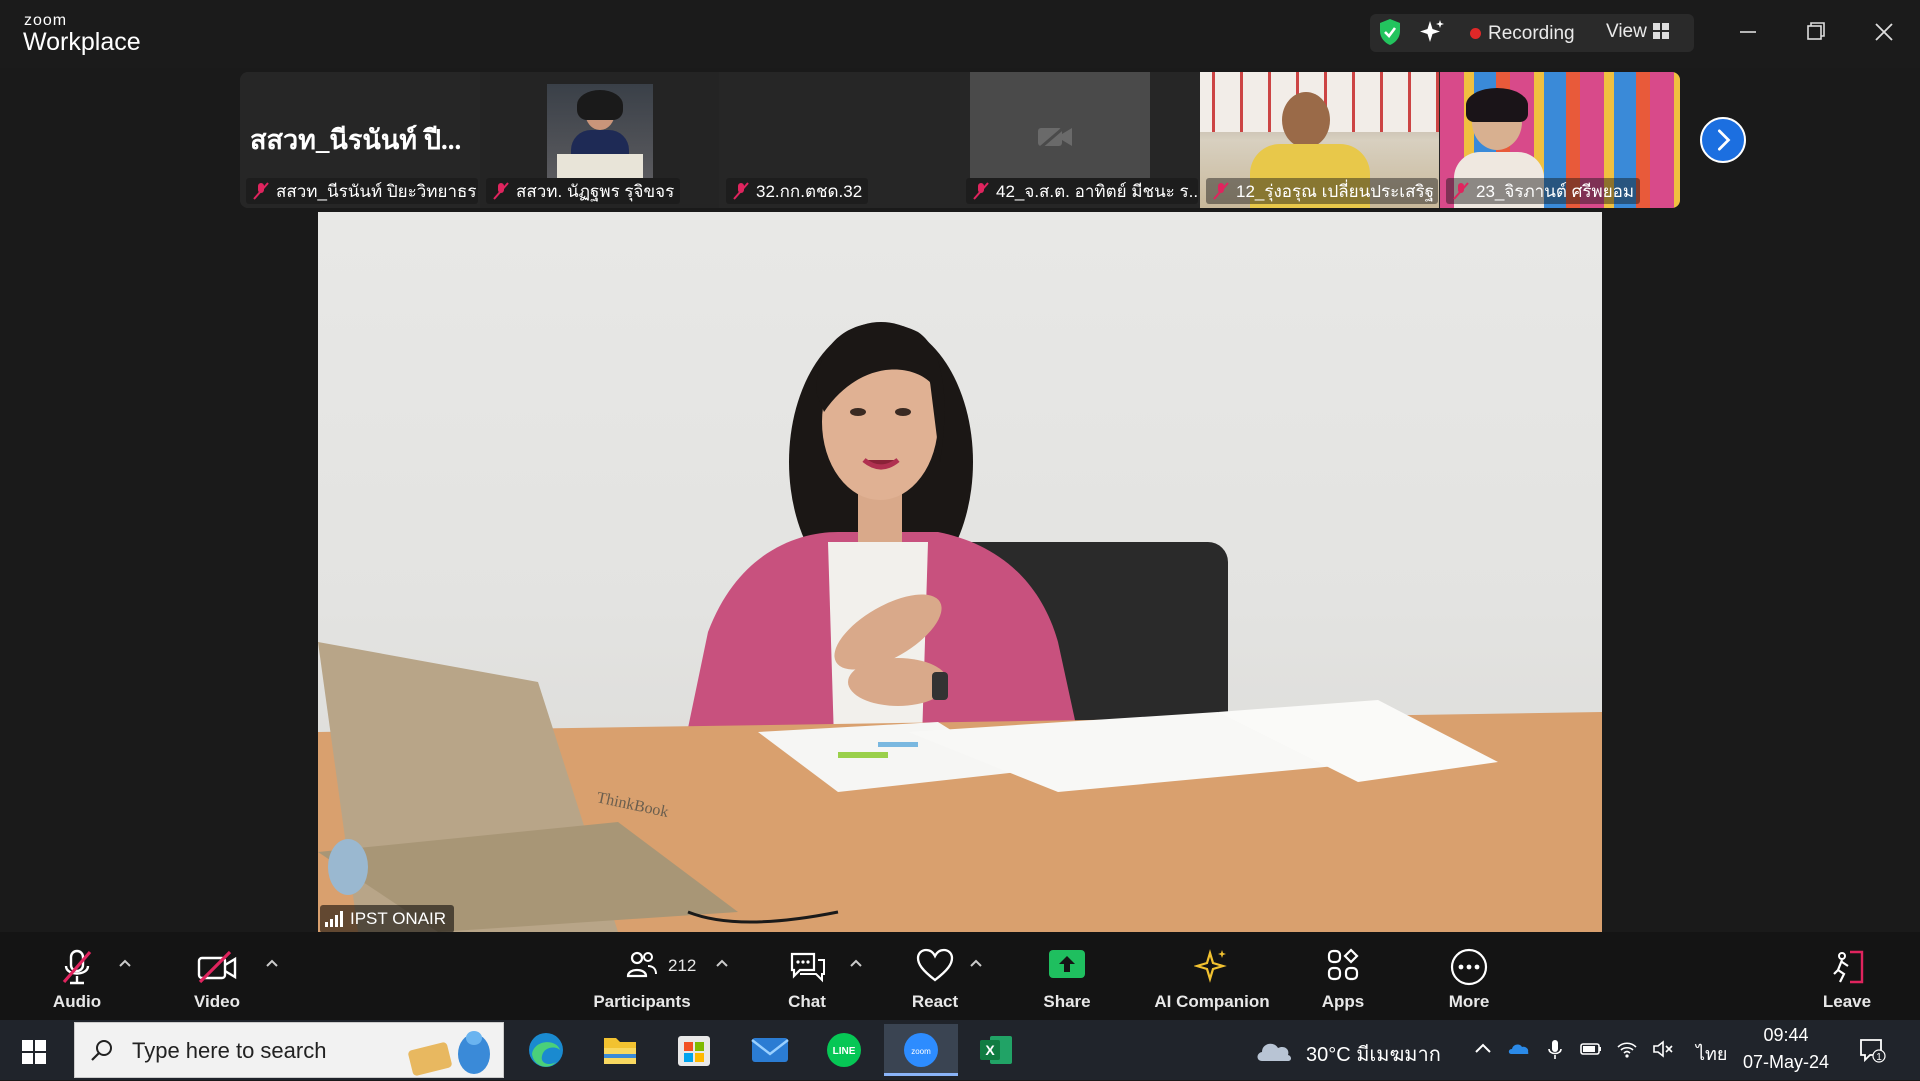  I want to click on view-button: View, so click(1626, 32).